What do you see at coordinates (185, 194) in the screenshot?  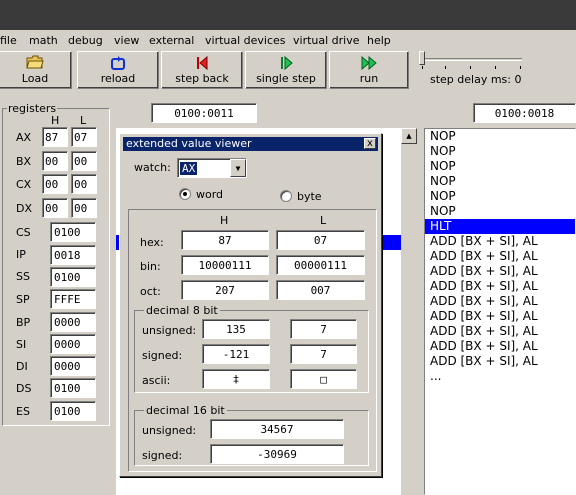 I see `radio-word` at bounding box center [185, 194].